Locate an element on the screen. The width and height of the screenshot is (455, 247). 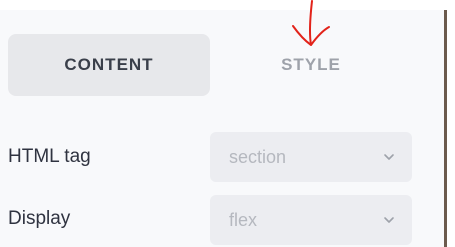
tab-content-label: CONTENT is located at coordinates (109, 64).